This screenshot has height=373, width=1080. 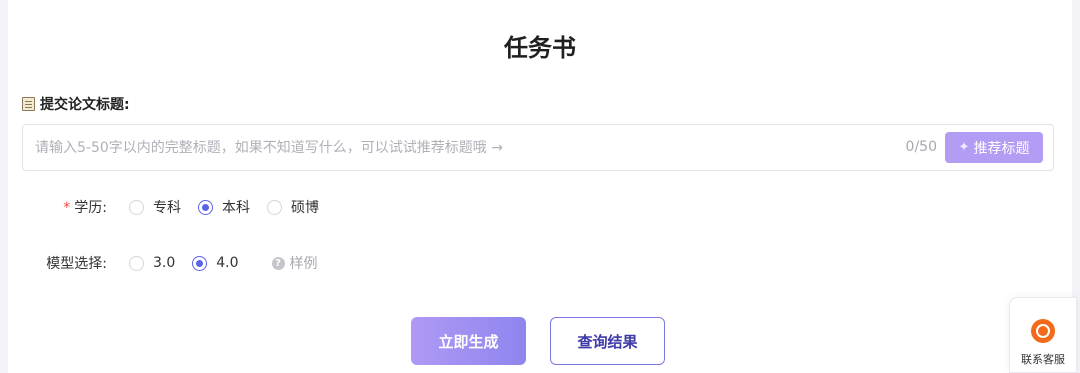 What do you see at coordinates (28, 104) in the screenshot?
I see `memo-icon` at bounding box center [28, 104].